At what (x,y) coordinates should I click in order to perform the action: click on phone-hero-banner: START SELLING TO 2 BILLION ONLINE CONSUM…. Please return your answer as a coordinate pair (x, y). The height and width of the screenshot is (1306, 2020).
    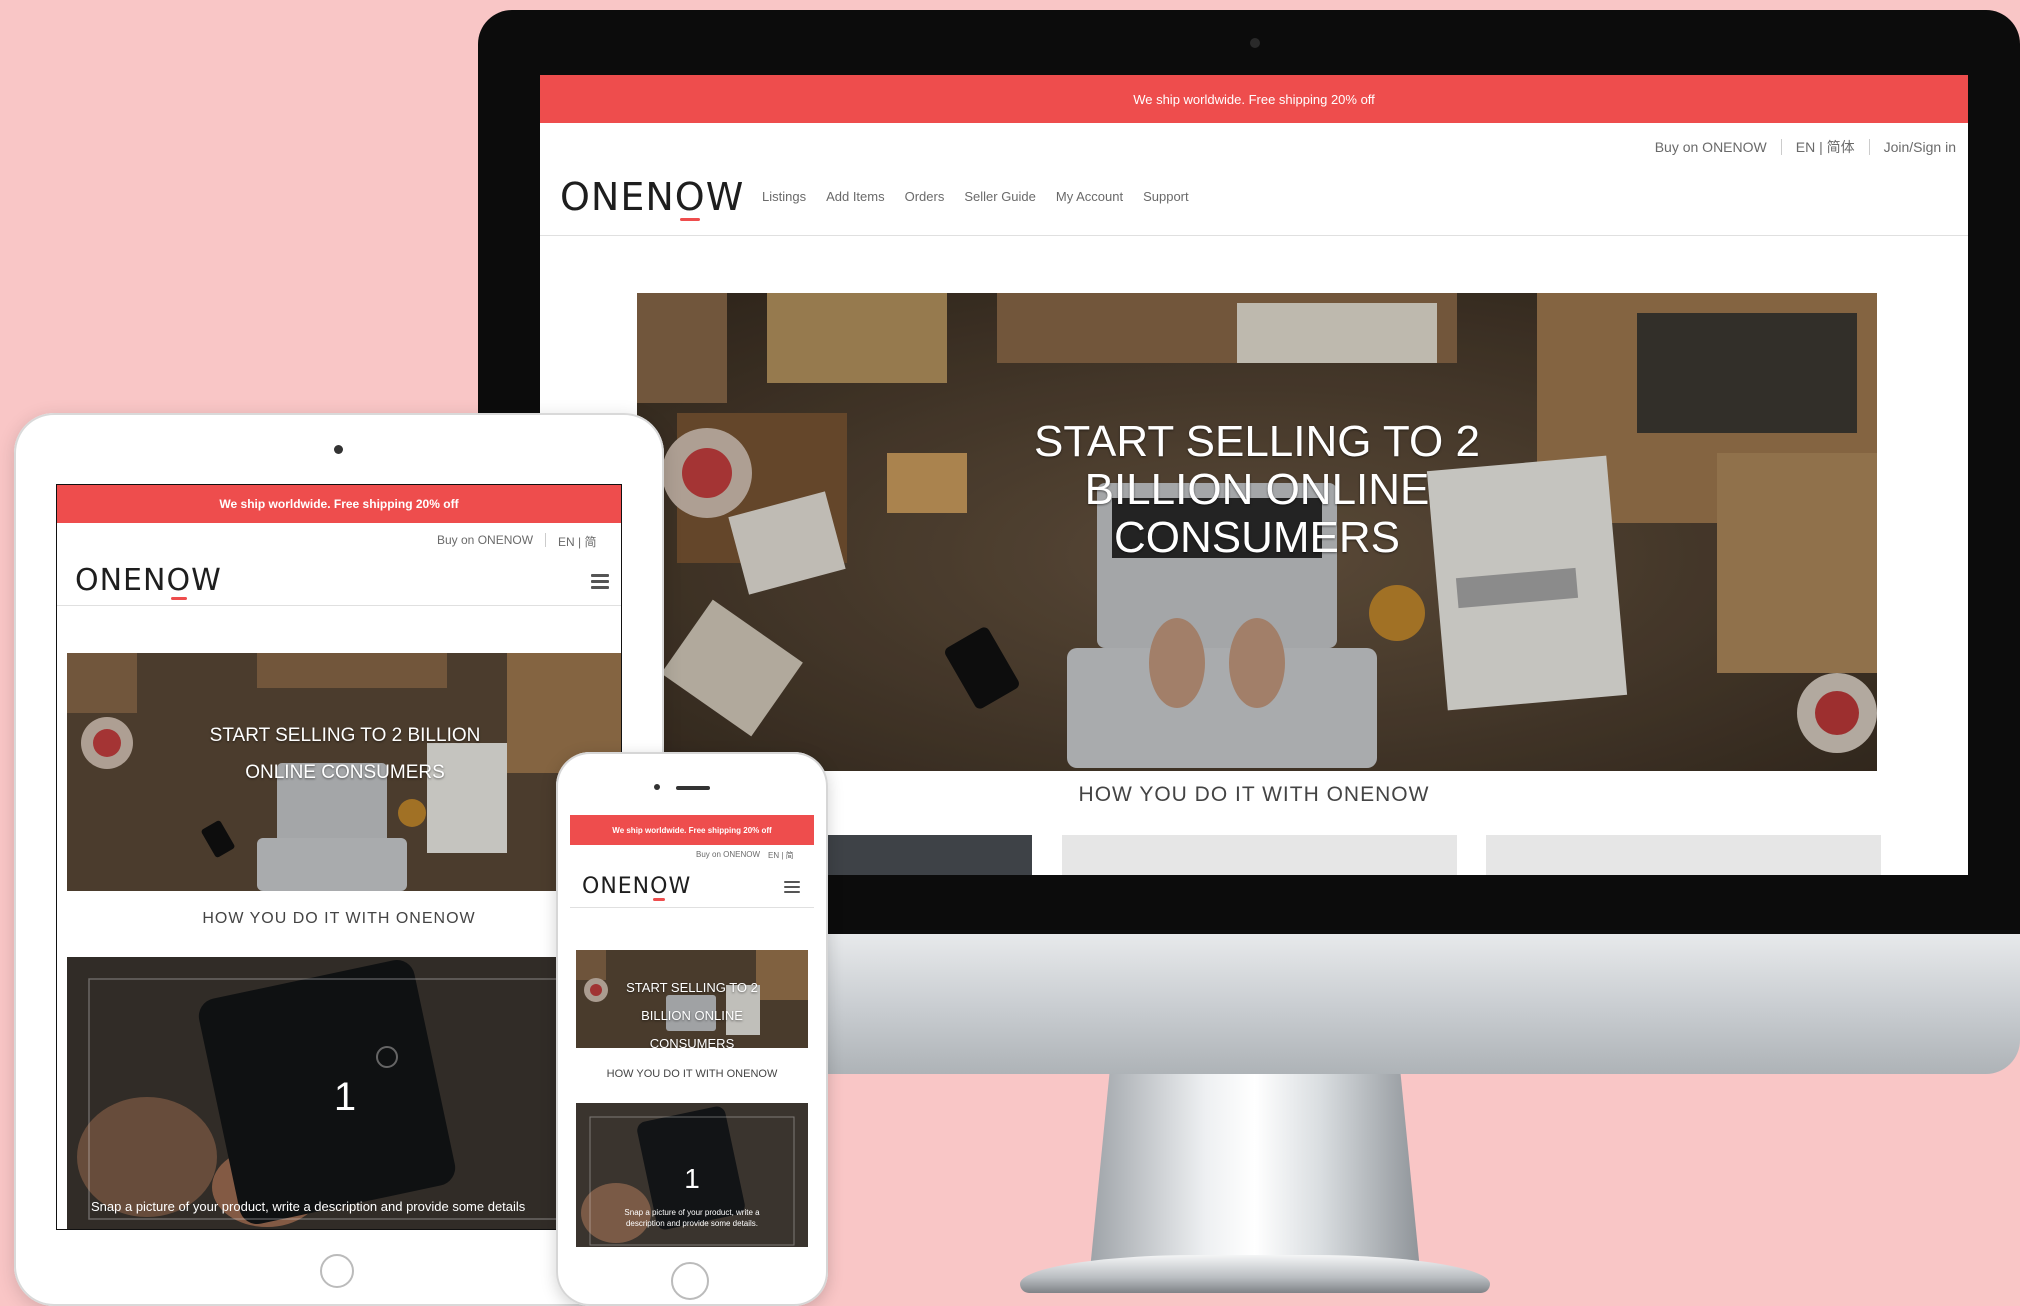
    Looking at the image, I should click on (692, 999).